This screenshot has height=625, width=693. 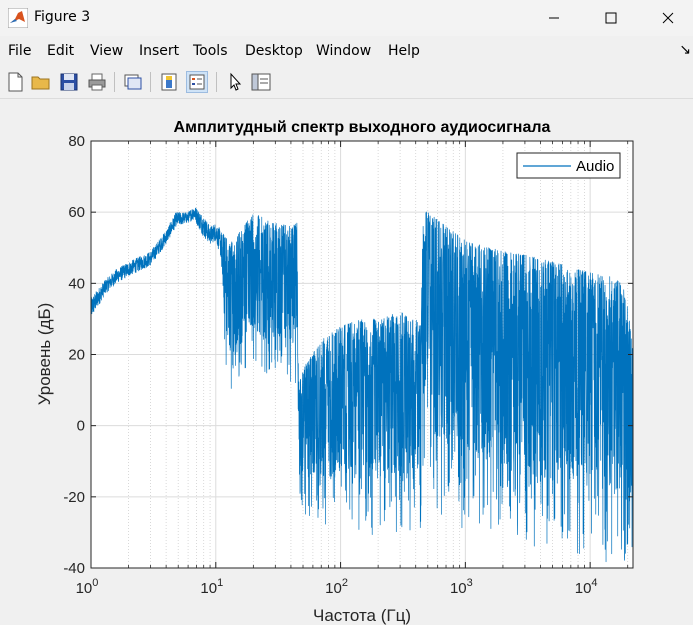 What do you see at coordinates (346, 18) in the screenshot?
I see `title-bar: Figure 3` at bounding box center [346, 18].